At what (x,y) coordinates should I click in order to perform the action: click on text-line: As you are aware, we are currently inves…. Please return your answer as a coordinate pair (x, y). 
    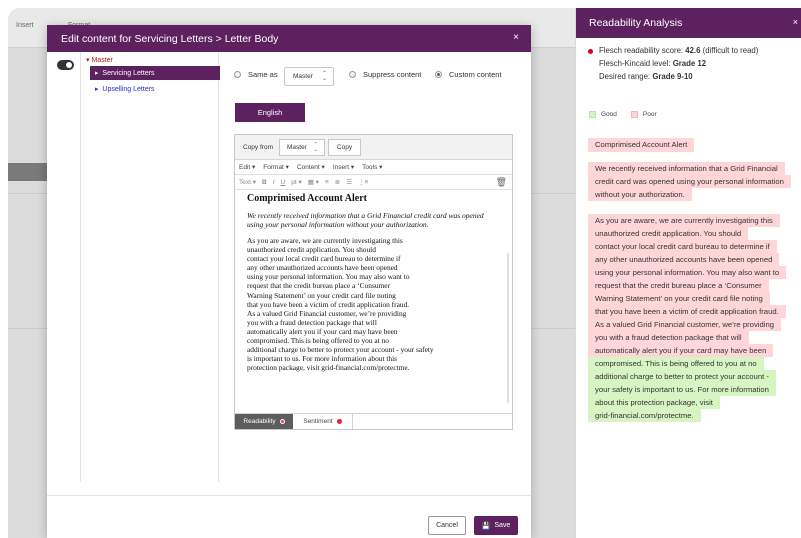
    Looking at the image, I should click on (325, 240).